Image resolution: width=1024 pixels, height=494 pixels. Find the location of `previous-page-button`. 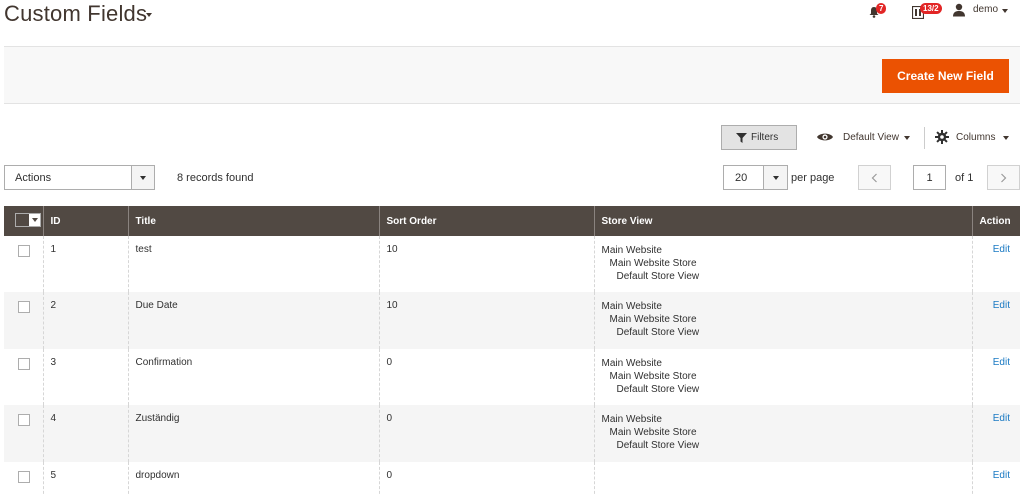

previous-page-button is located at coordinates (874, 177).